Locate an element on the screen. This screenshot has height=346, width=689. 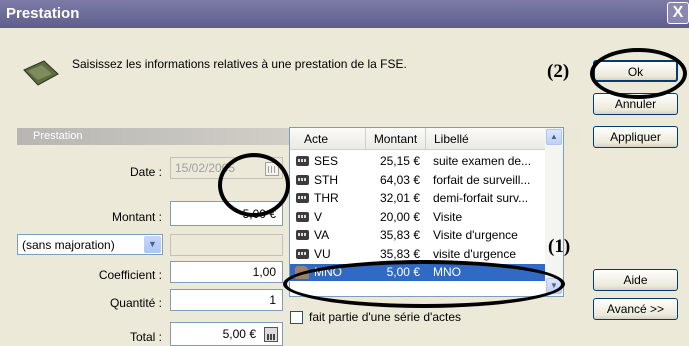
close-icon: X is located at coordinates (678, 12).